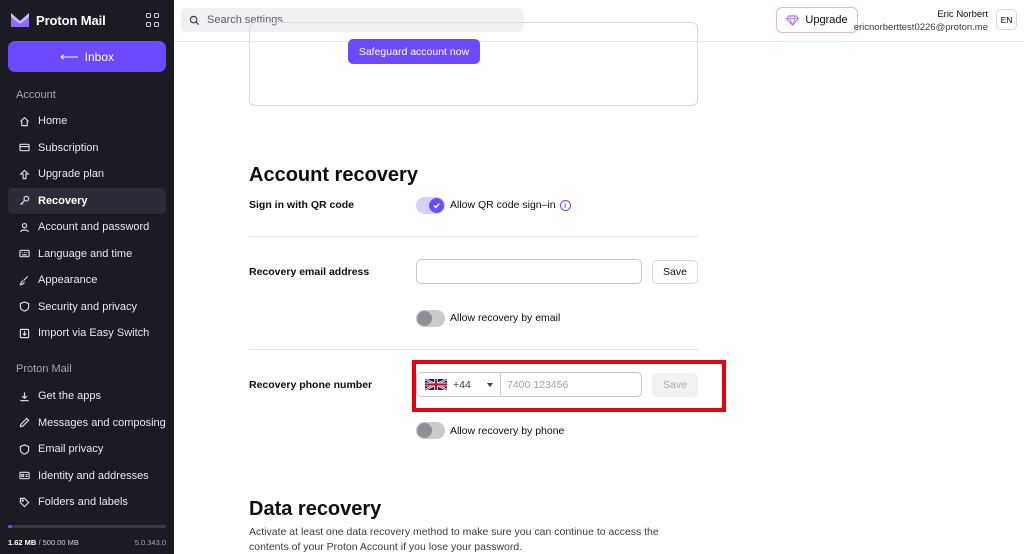  I want to click on safeguard-card: Safeguard account now, so click(473, 64).